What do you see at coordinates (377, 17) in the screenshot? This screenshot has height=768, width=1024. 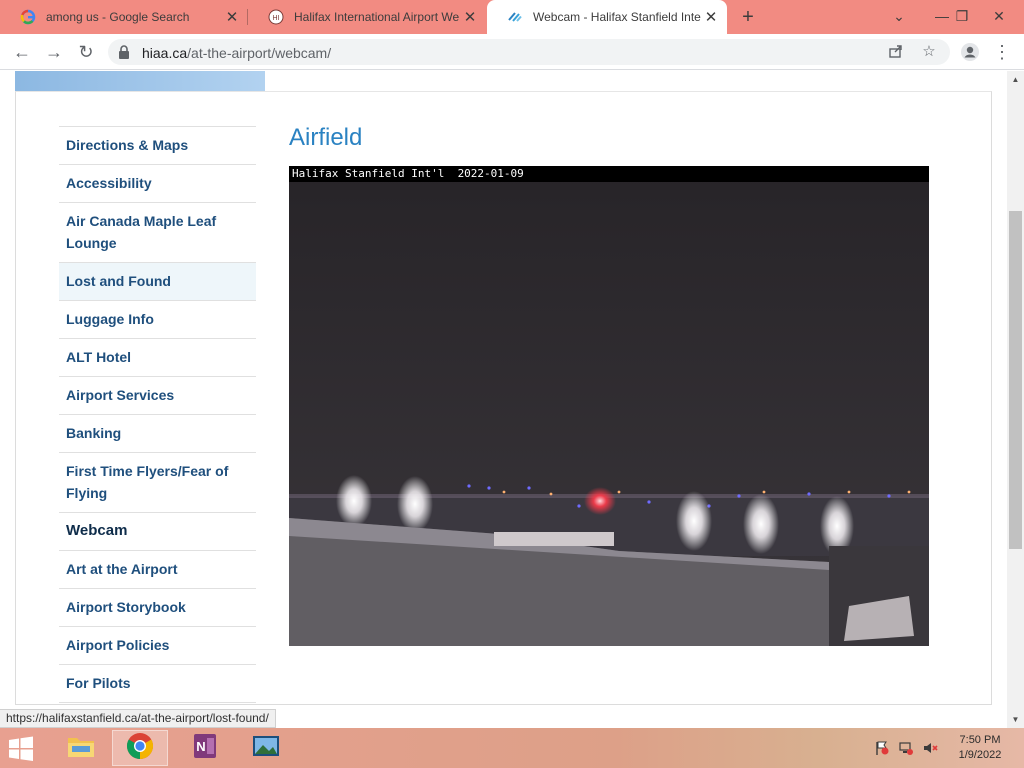 I see `tab-title: Halifax International Airport Web` at bounding box center [377, 17].